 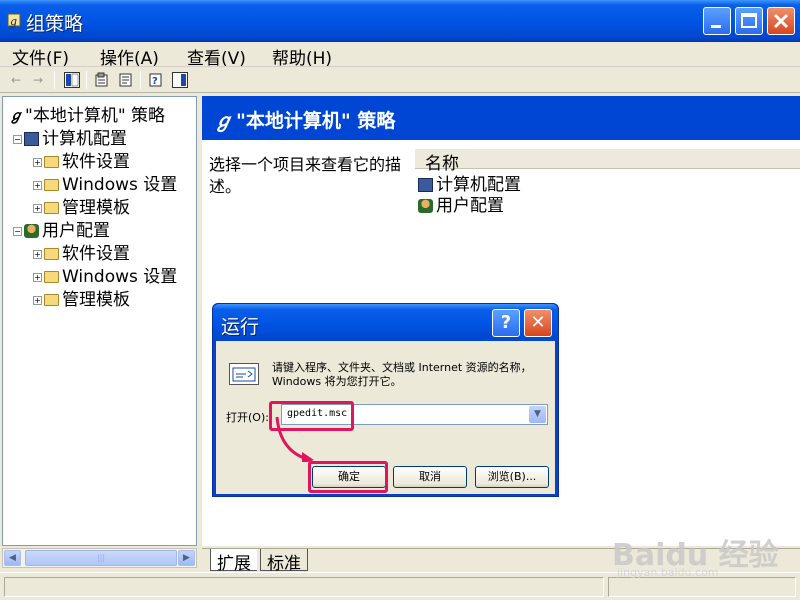 I want to click on tree-label: 计算机配置, so click(x=84, y=139).